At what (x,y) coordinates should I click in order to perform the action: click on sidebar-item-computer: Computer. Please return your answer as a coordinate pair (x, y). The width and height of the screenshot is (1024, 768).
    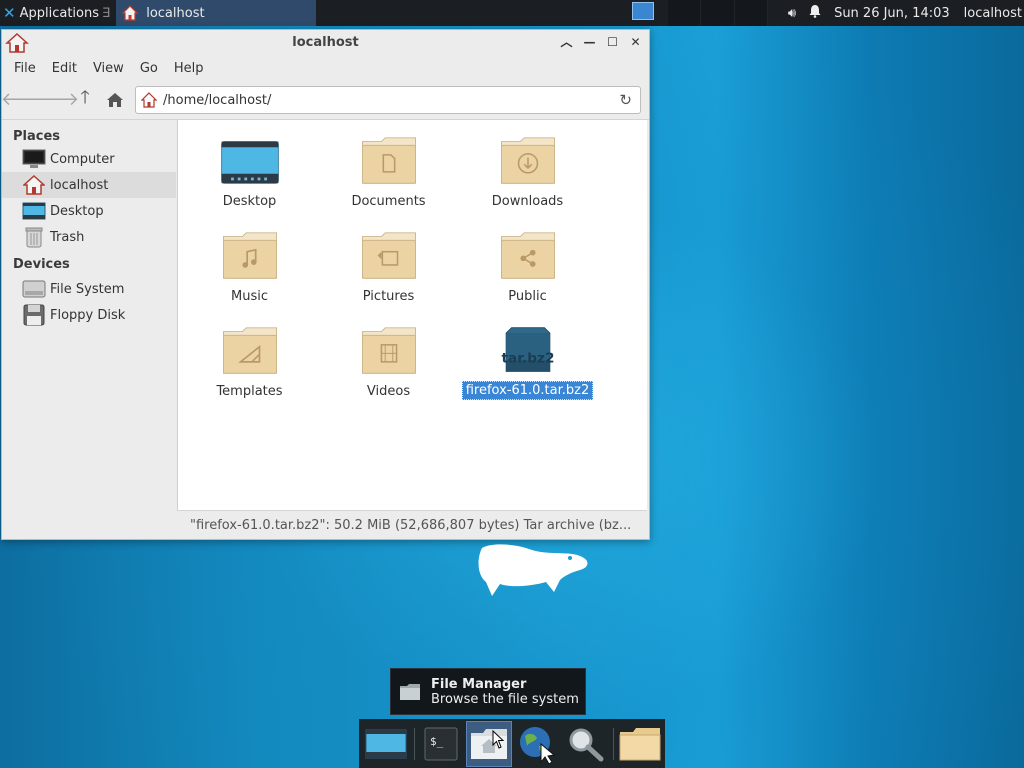
    Looking at the image, I should click on (89, 159).